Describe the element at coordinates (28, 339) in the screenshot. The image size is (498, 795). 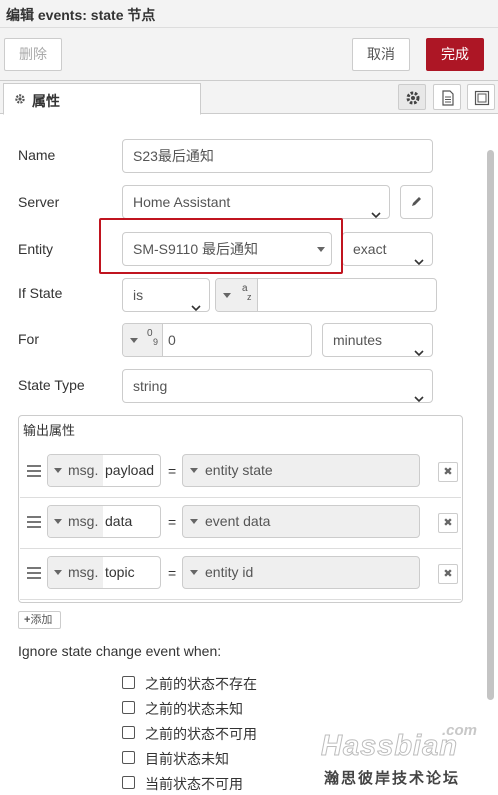
I see `for-label: For` at that location.